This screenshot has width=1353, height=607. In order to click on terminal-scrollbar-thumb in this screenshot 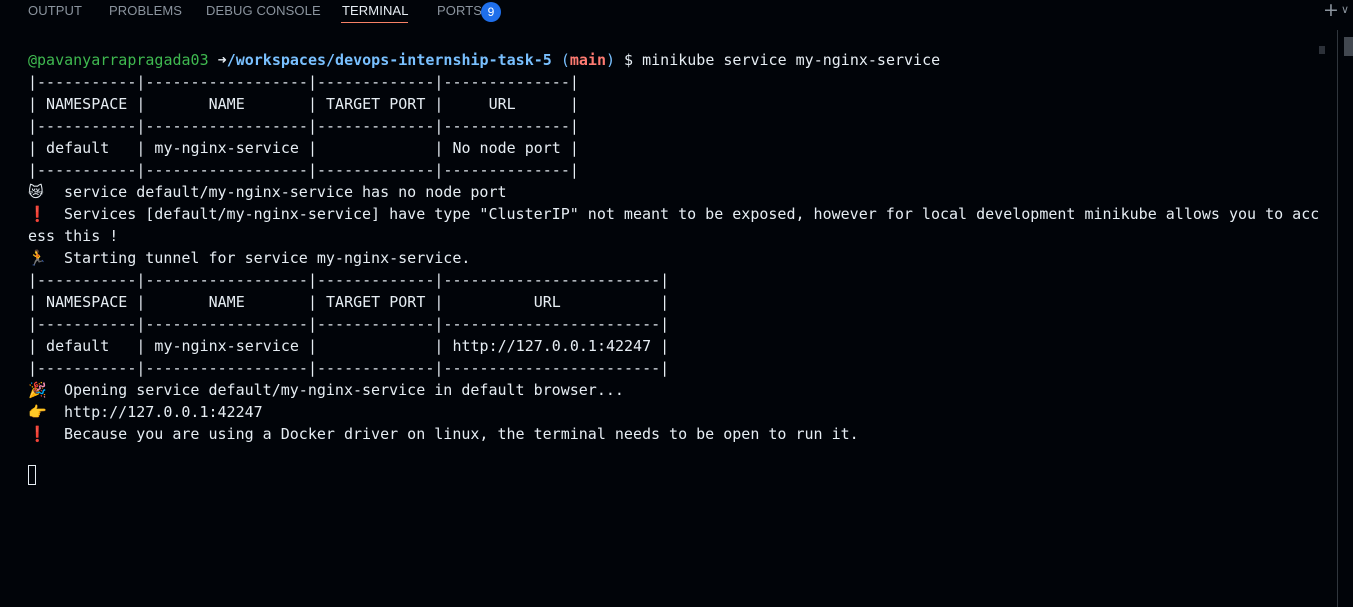, I will do `click(1348, 46)`.